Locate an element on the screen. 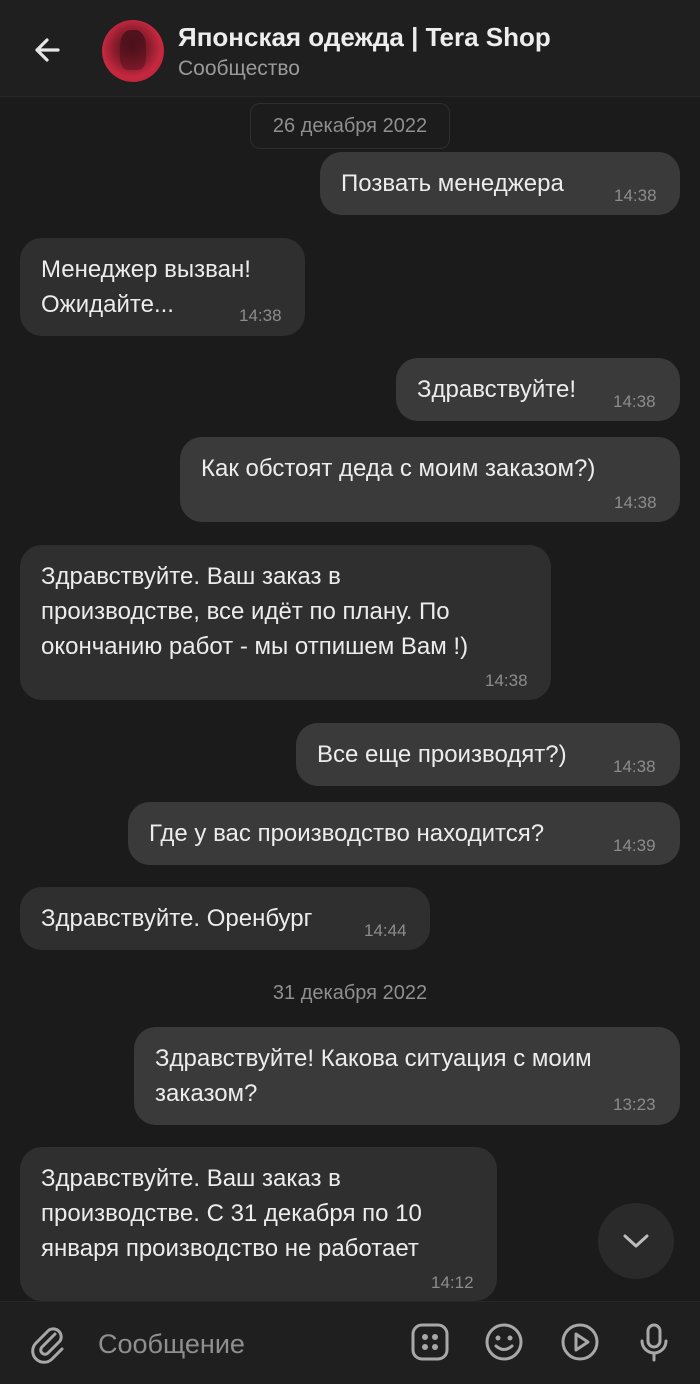 The height and width of the screenshot is (1384, 700). chat-title: Японская одежда | Tera Shop is located at coordinates (364, 37).